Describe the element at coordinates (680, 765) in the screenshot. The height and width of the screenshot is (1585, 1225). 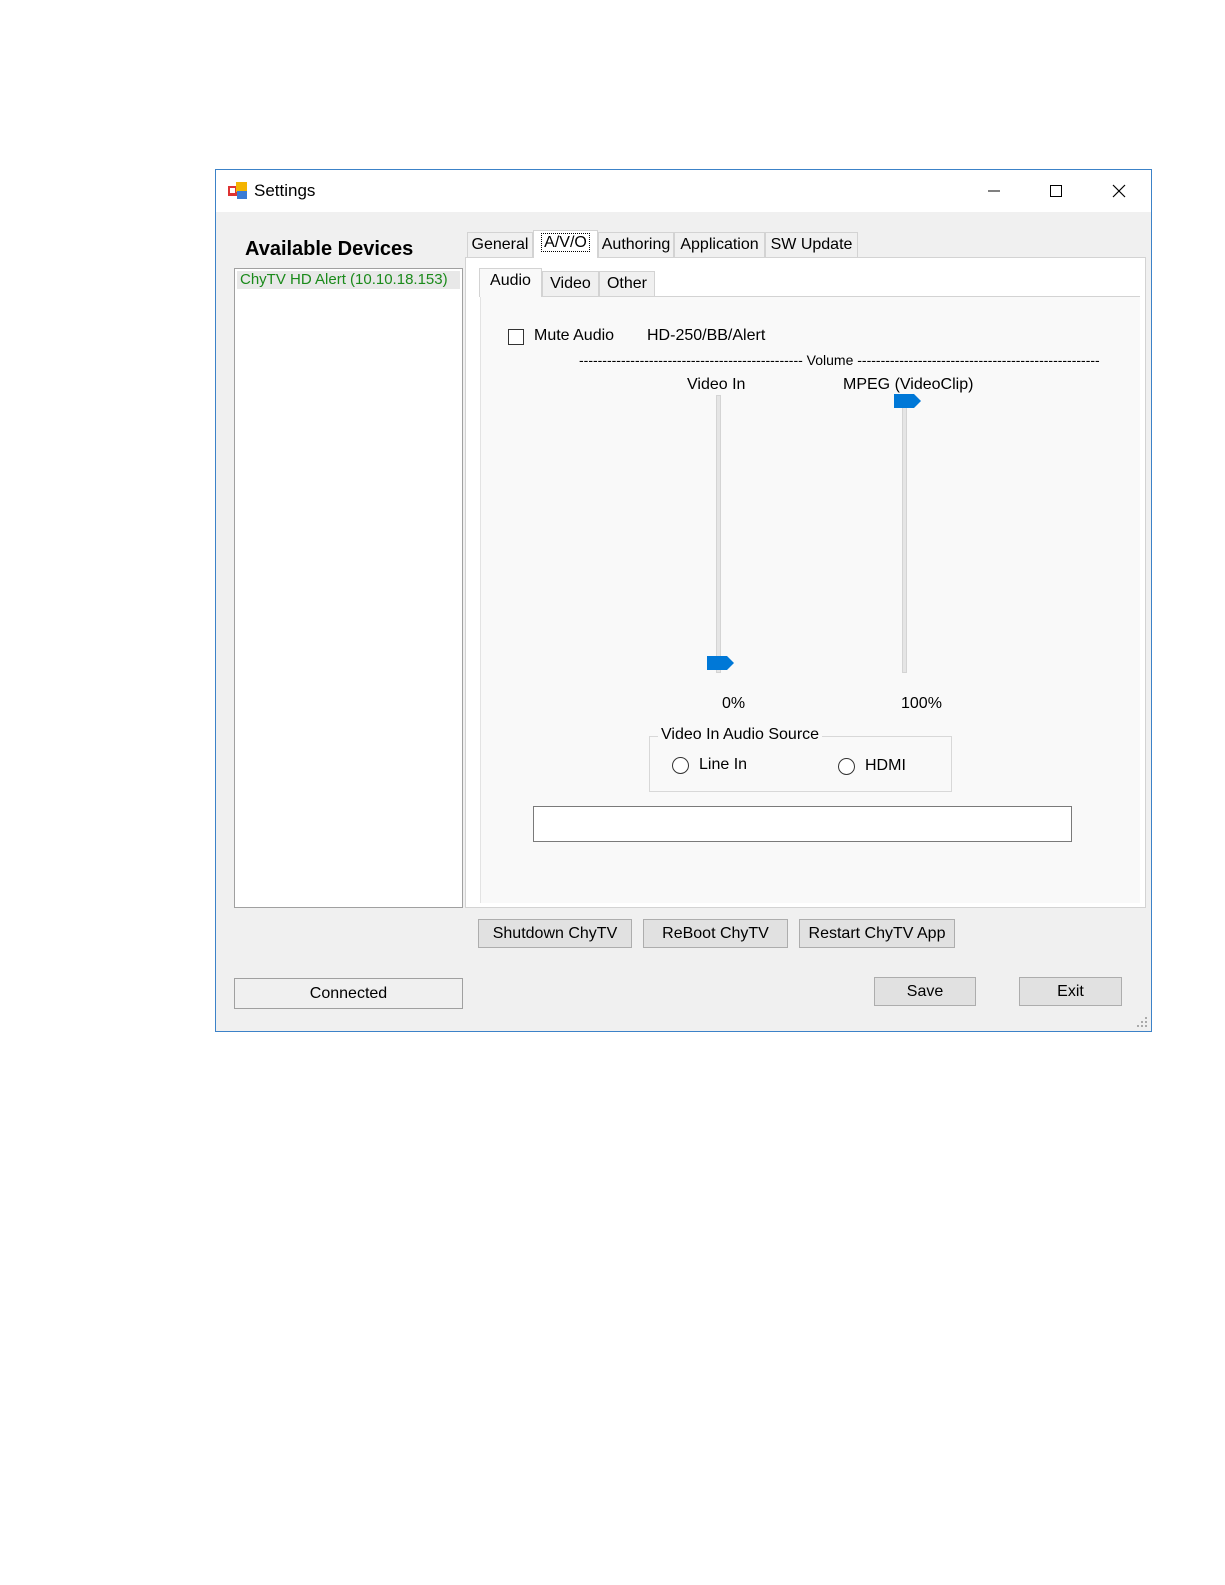
I see `line-in-radio` at that location.